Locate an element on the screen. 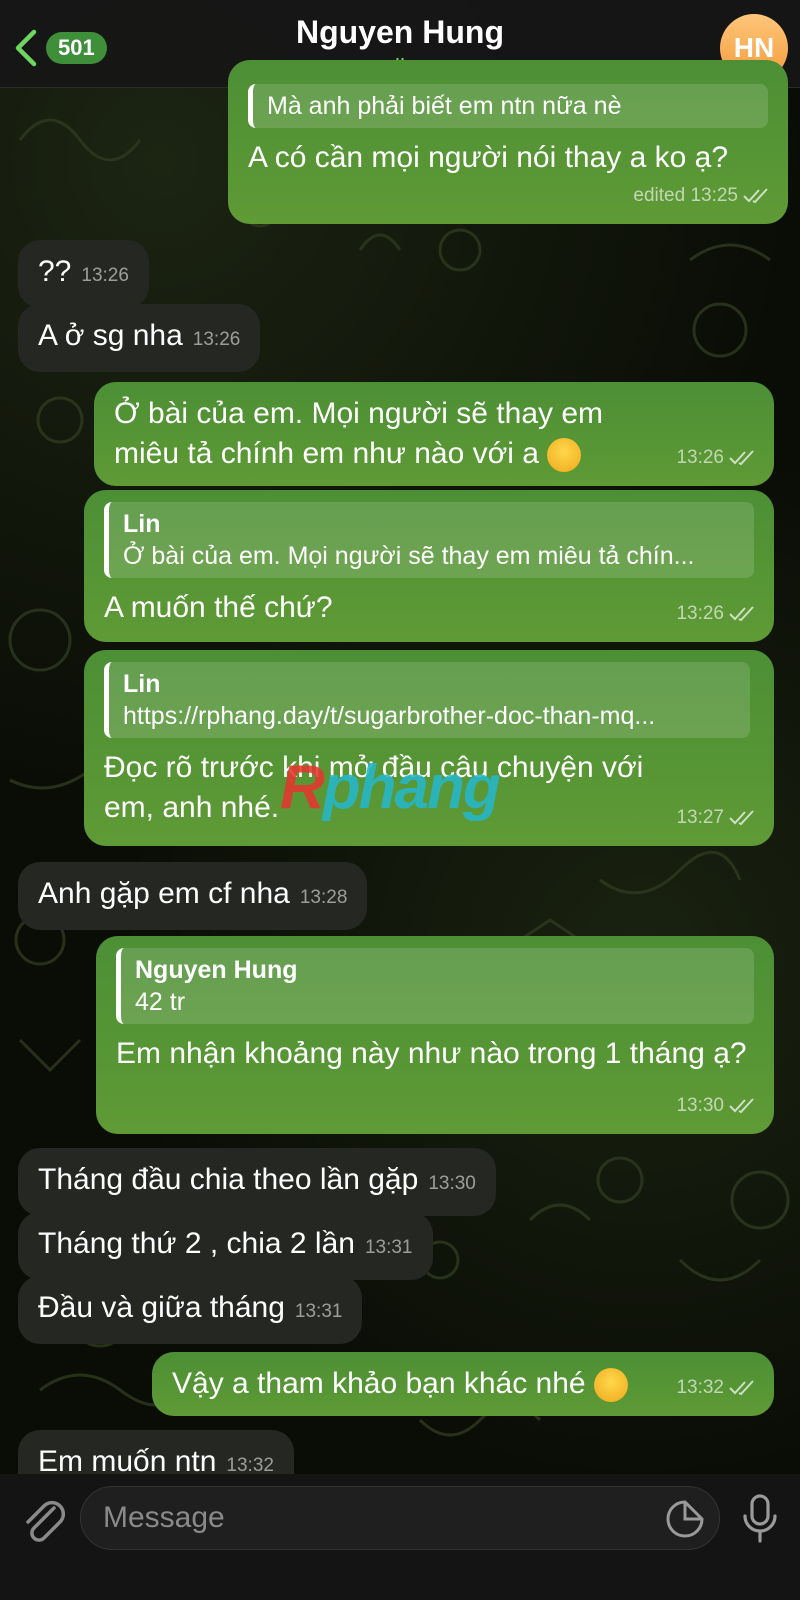  reply-text: 42 tr is located at coordinates (160, 1002).